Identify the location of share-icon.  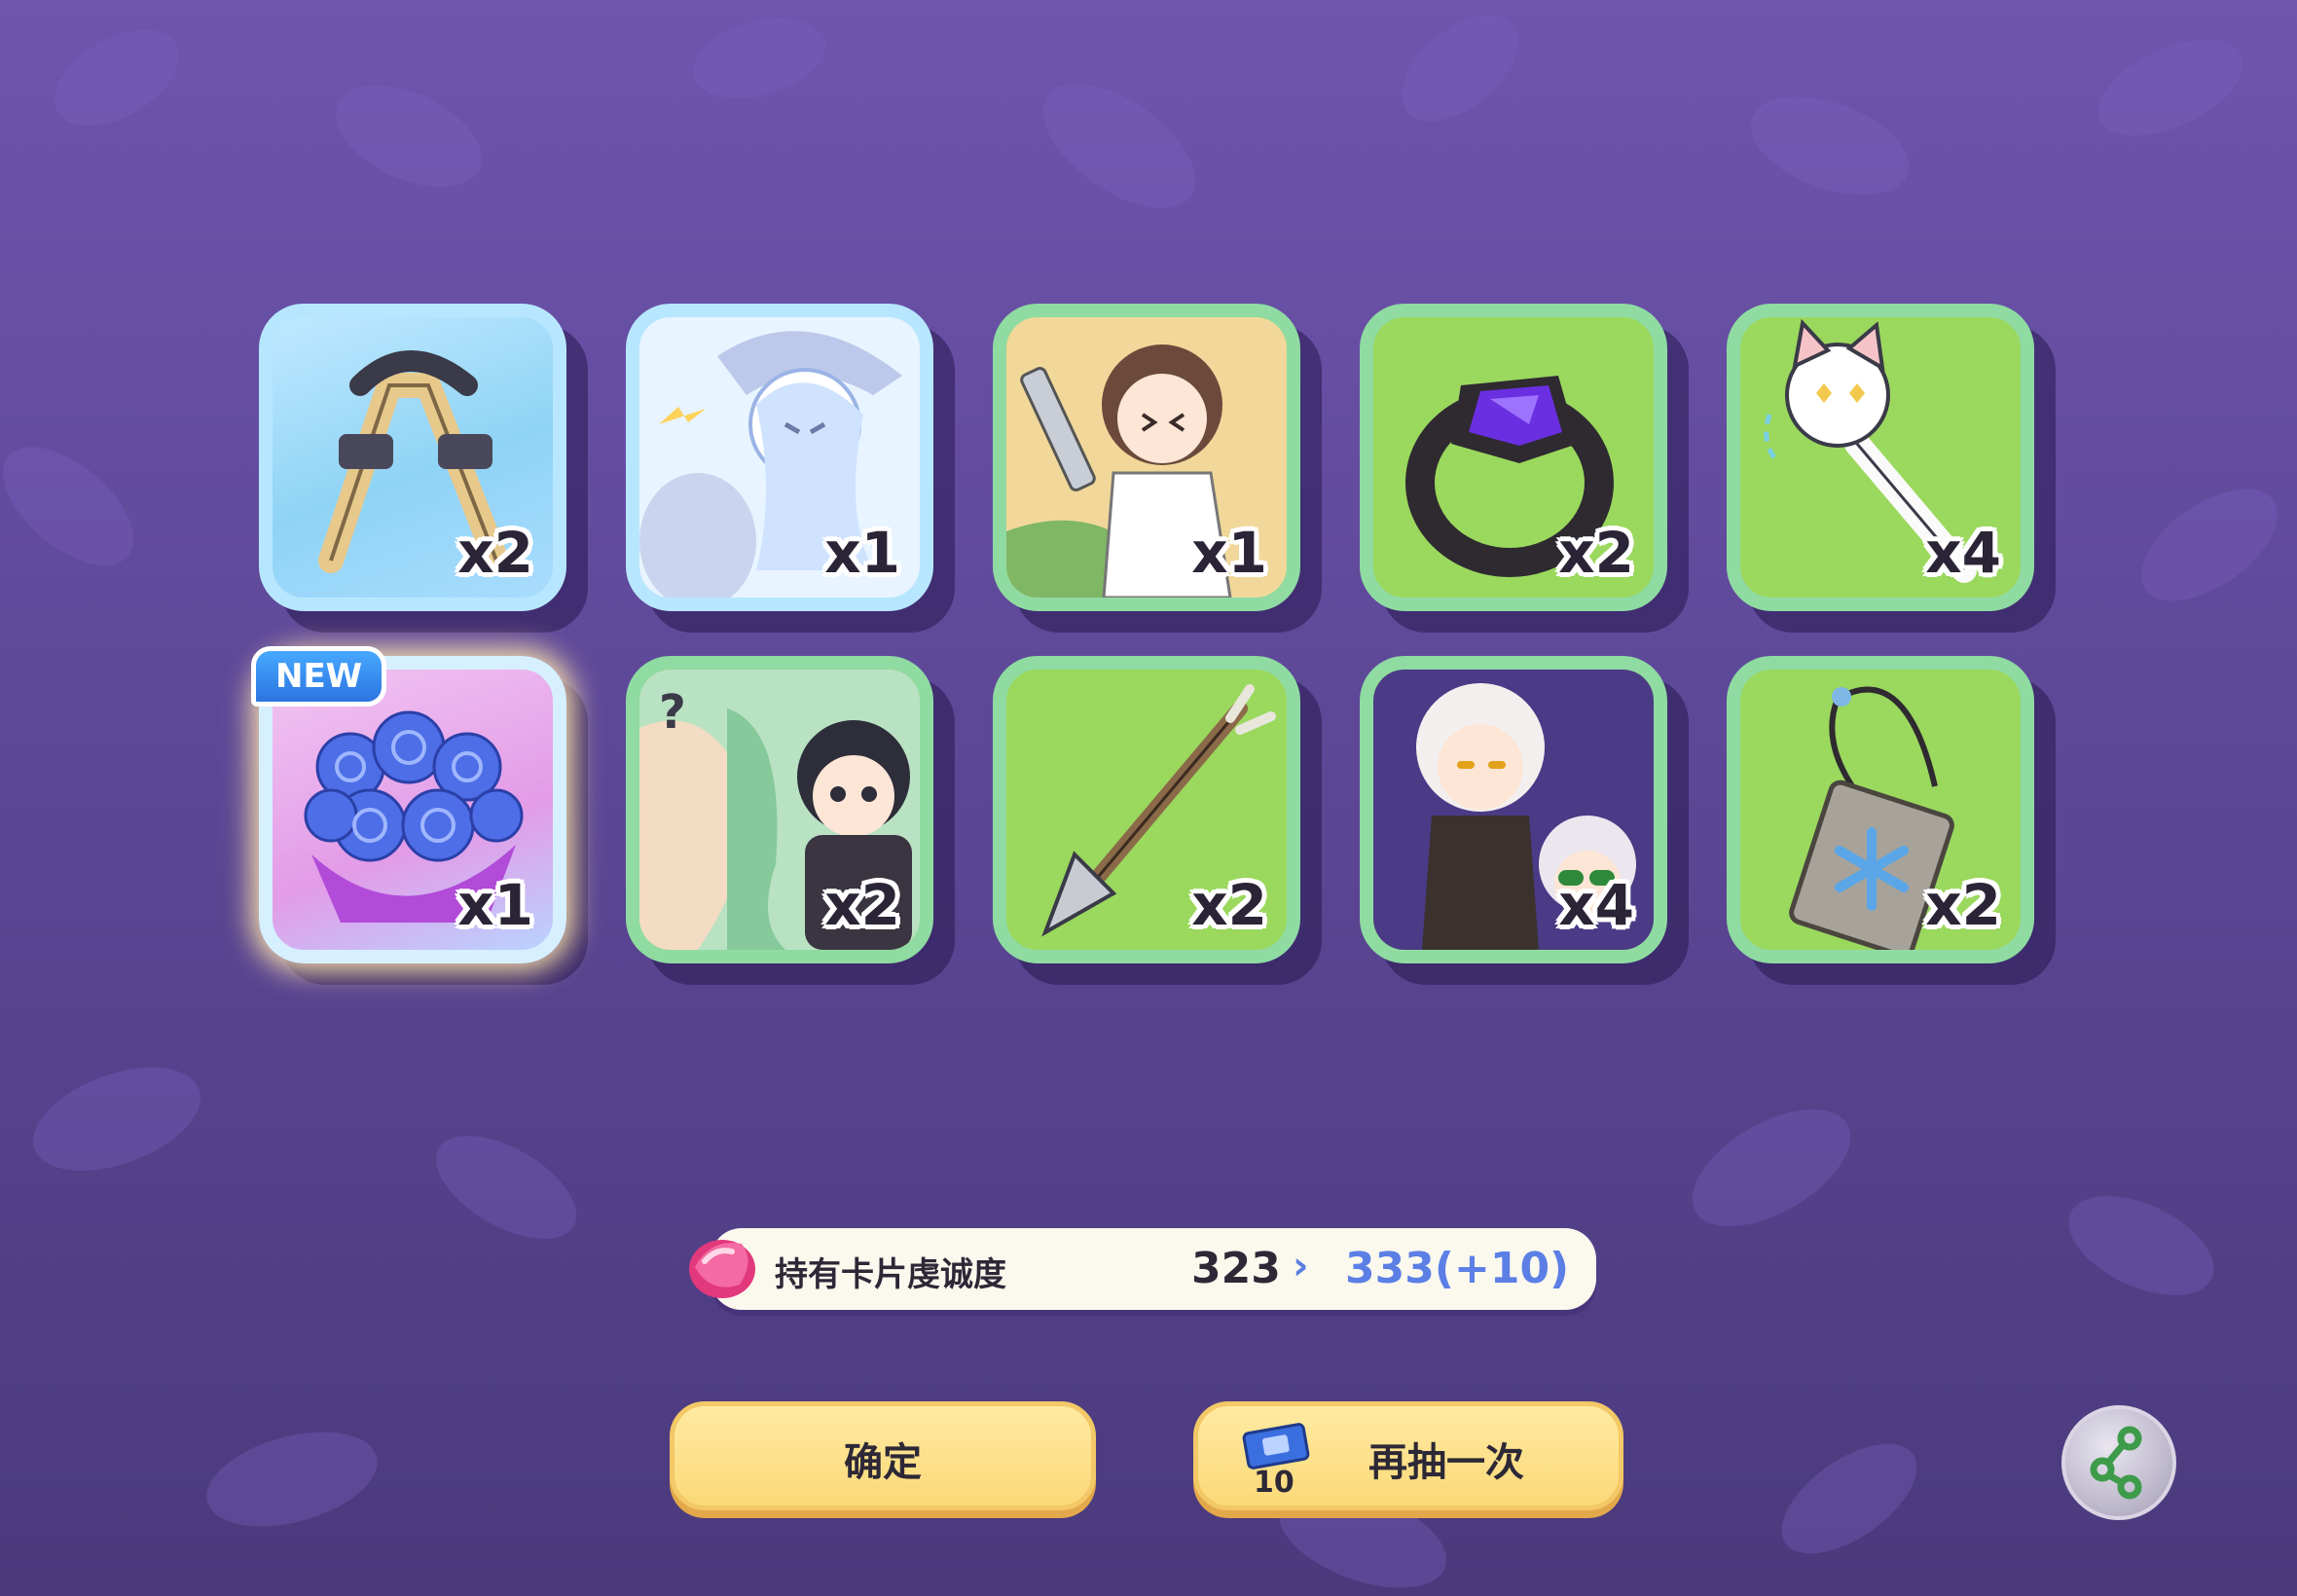
(2116, 1463).